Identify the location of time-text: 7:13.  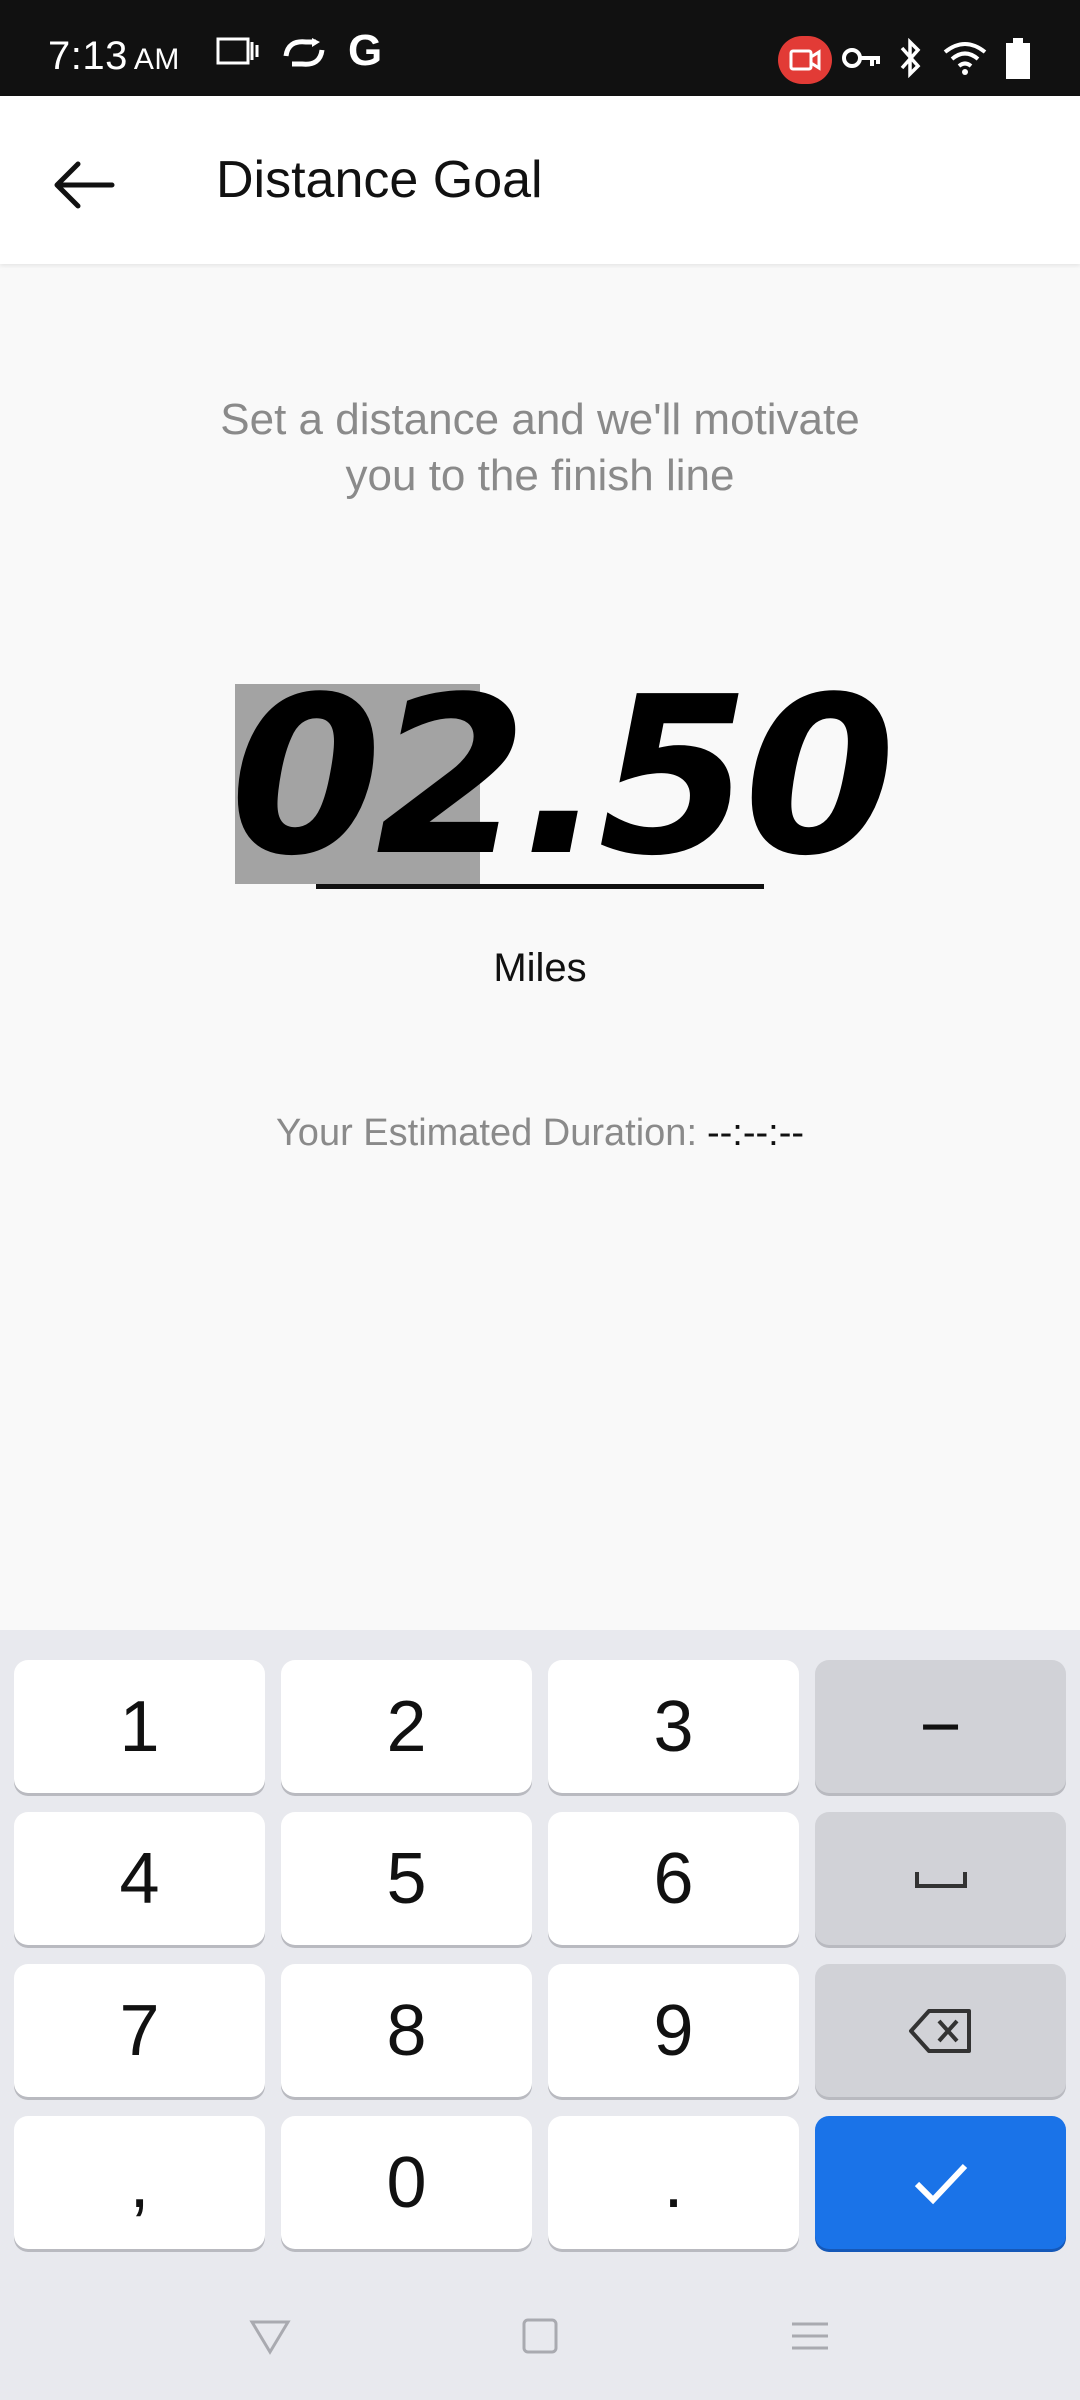
(88, 56).